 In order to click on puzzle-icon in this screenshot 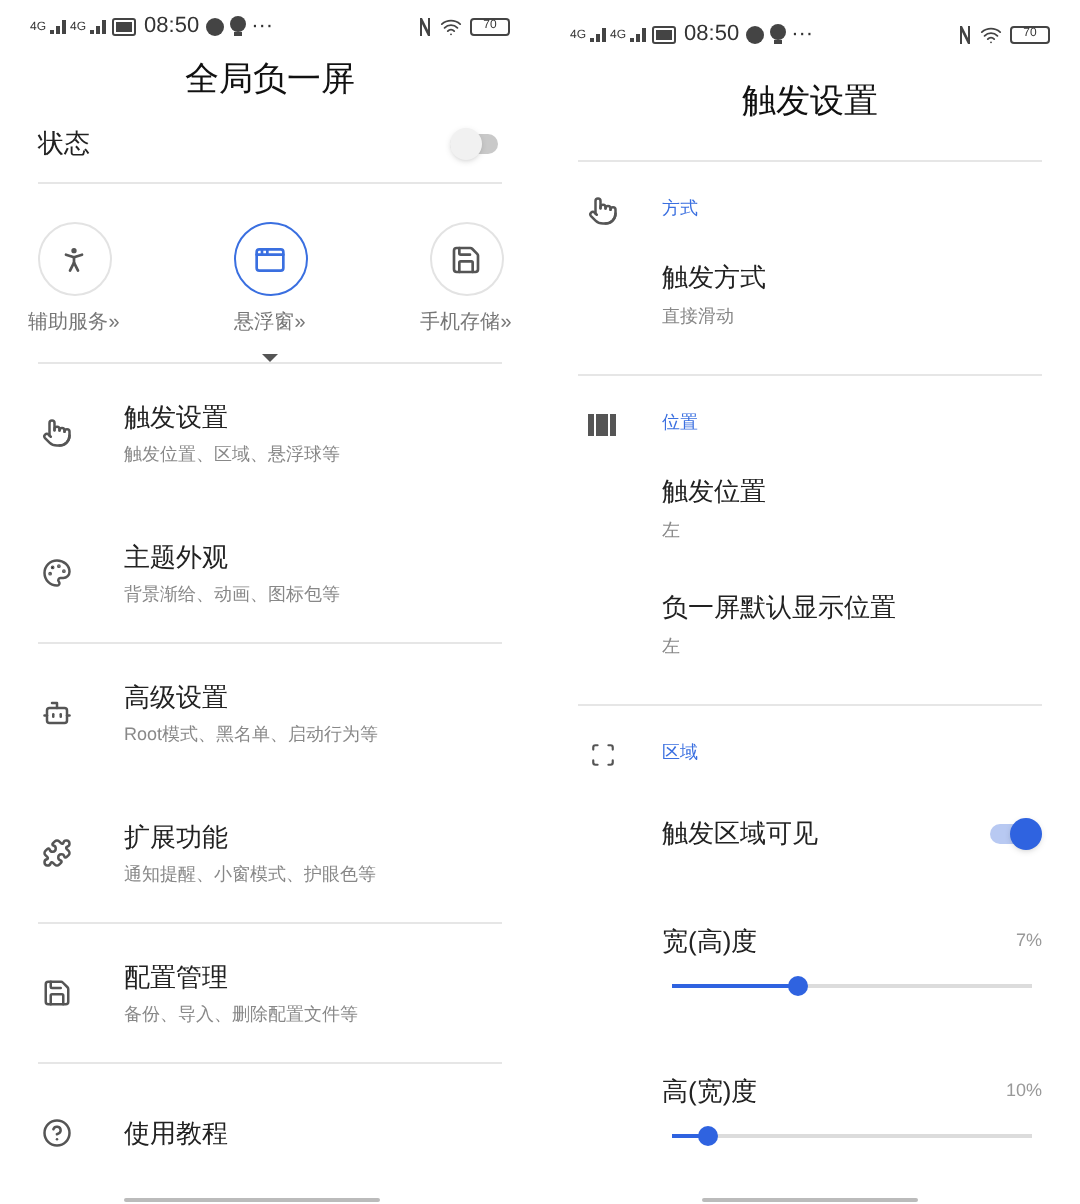, I will do `click(57, 853)`.